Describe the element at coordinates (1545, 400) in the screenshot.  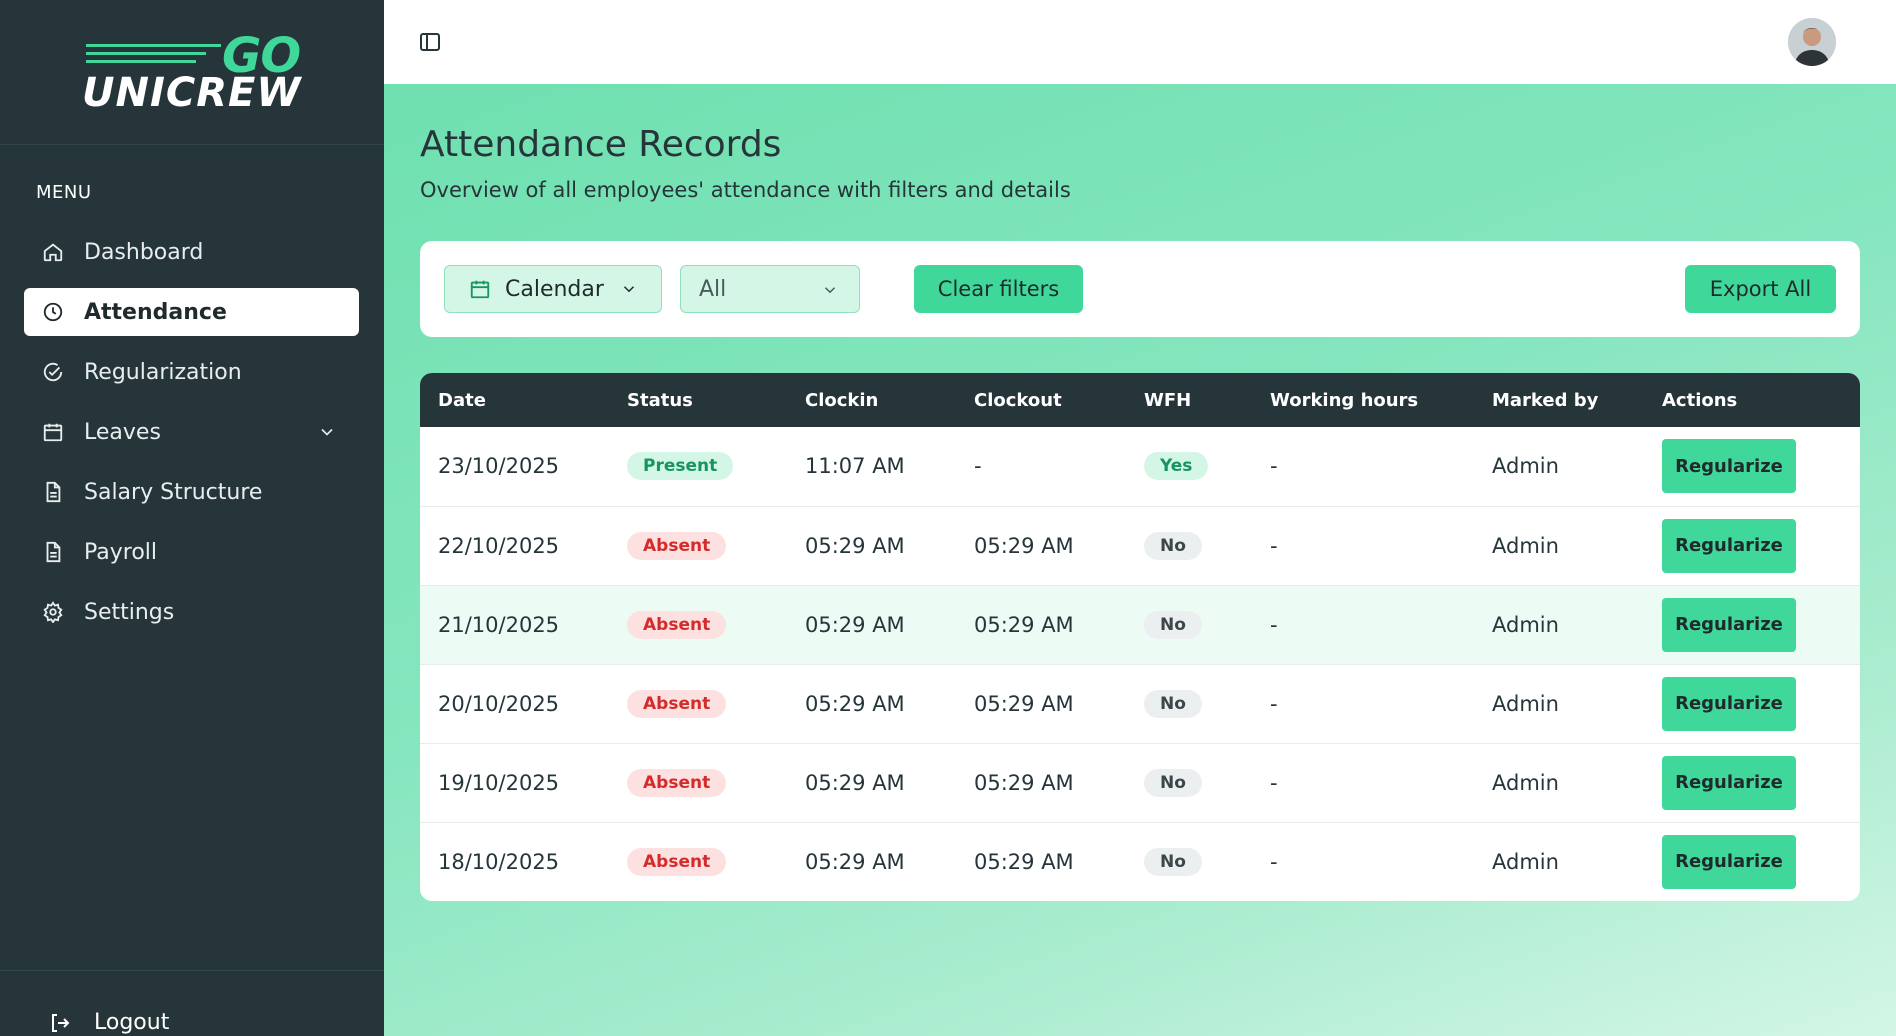
I see `column-header-marked-by: Marked by` at that location.